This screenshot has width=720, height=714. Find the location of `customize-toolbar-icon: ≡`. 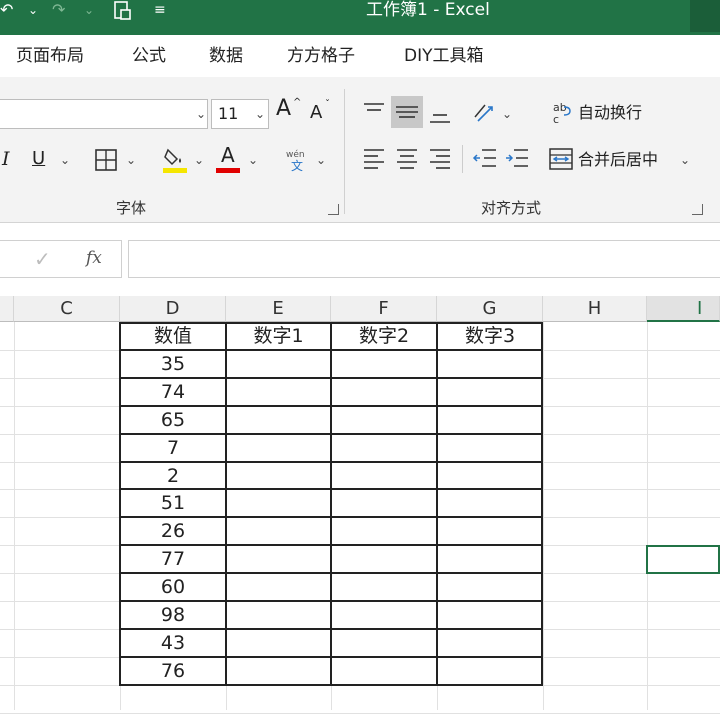

customize-toolbar-icon: ≡ is located at coordinates (160, 11).